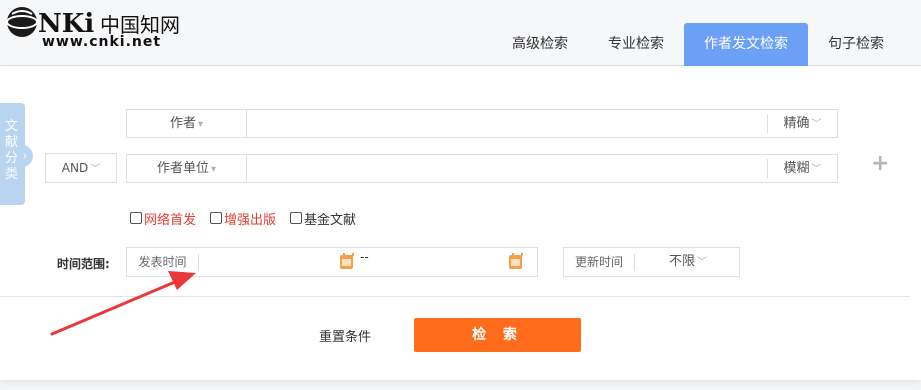 This screenshot has width=921, height=390. I want to click on checkbox-online-first: 网络首发, so click(163, 218).